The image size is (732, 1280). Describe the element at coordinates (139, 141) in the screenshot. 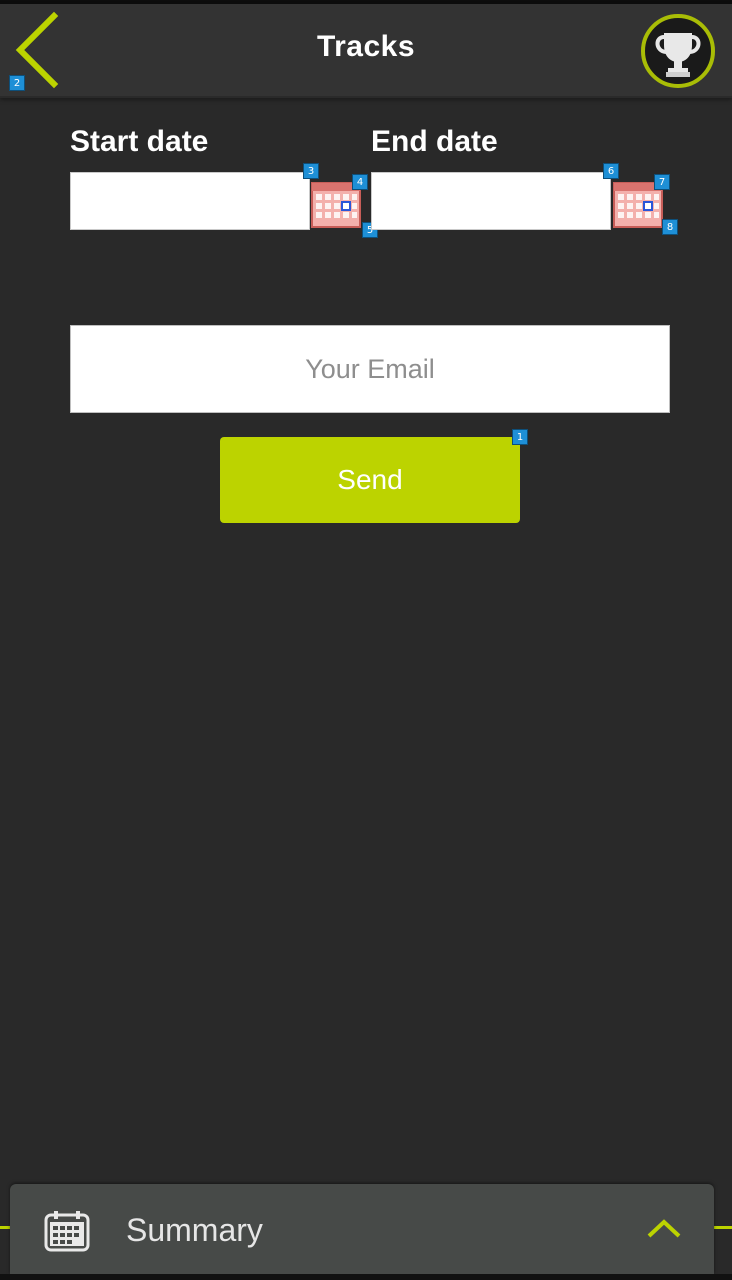

I see `start-date-label: Start date` at that location.